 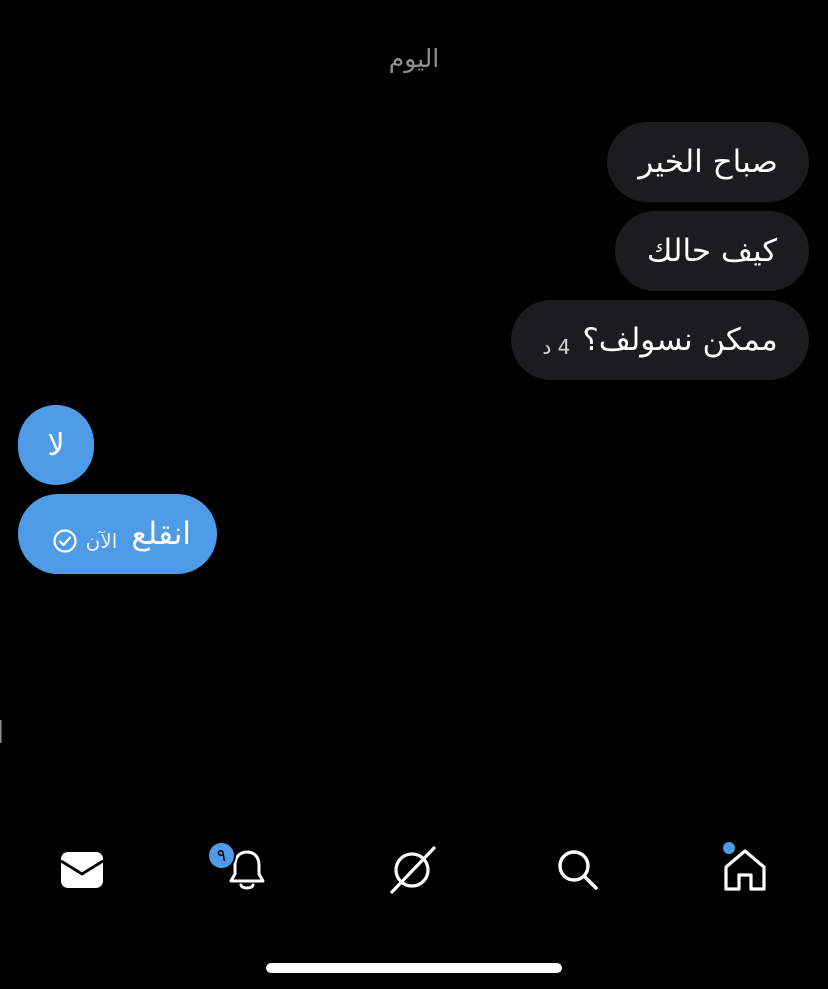 What do you see at coordinates (556, 347) in the screenshot?
I see `message-timestamp: 4 د` at bounding box center [556, 347].